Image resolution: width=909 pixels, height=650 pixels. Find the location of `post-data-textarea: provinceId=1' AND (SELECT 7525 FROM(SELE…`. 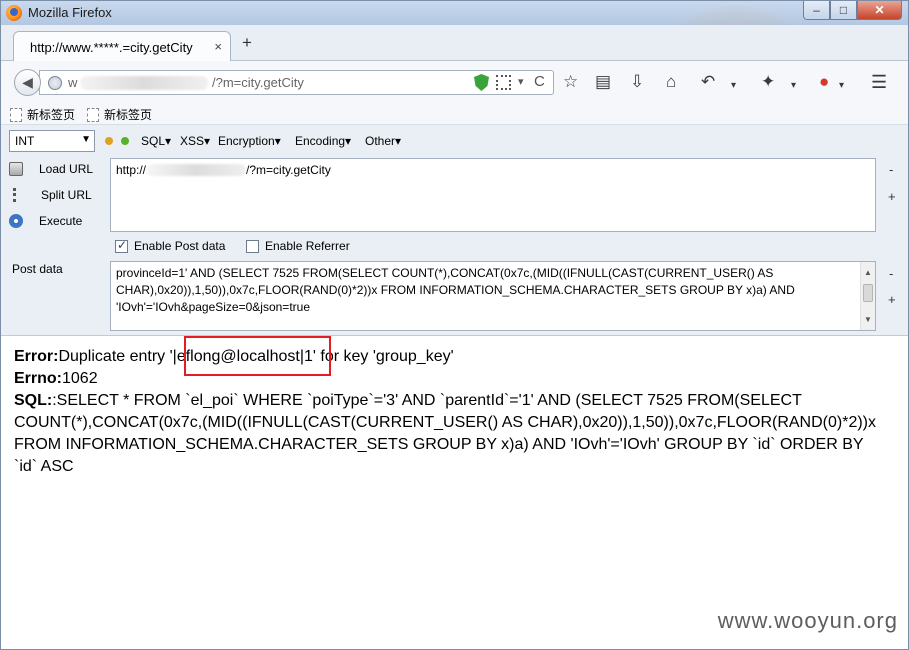

post-data-textarea: provinceId=1' AND (SELECT 7525 FROM(SELE… is located at coordinates (493, 296).